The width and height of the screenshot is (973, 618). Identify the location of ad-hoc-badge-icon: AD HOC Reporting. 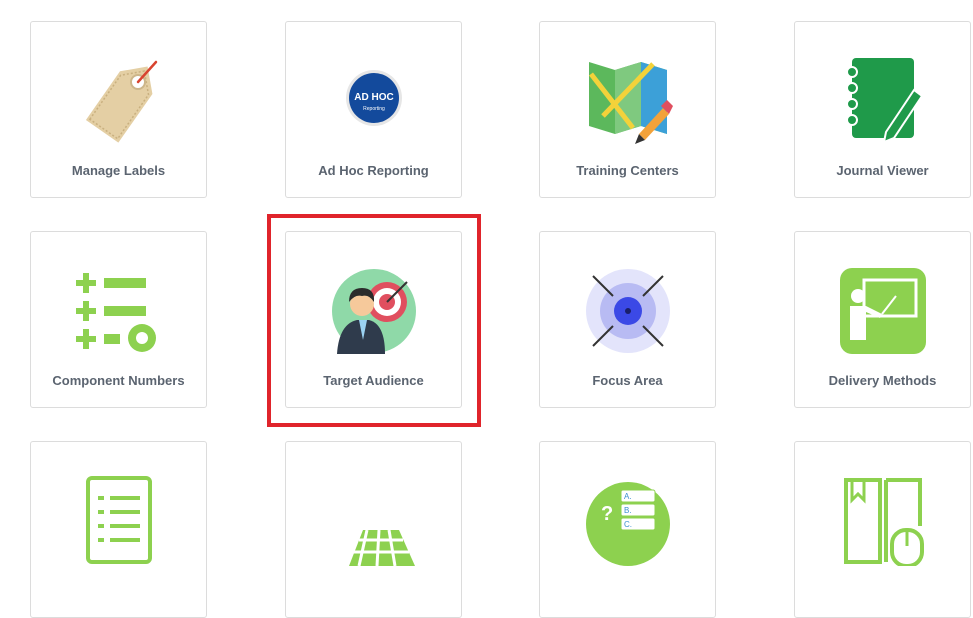
(374, 101).